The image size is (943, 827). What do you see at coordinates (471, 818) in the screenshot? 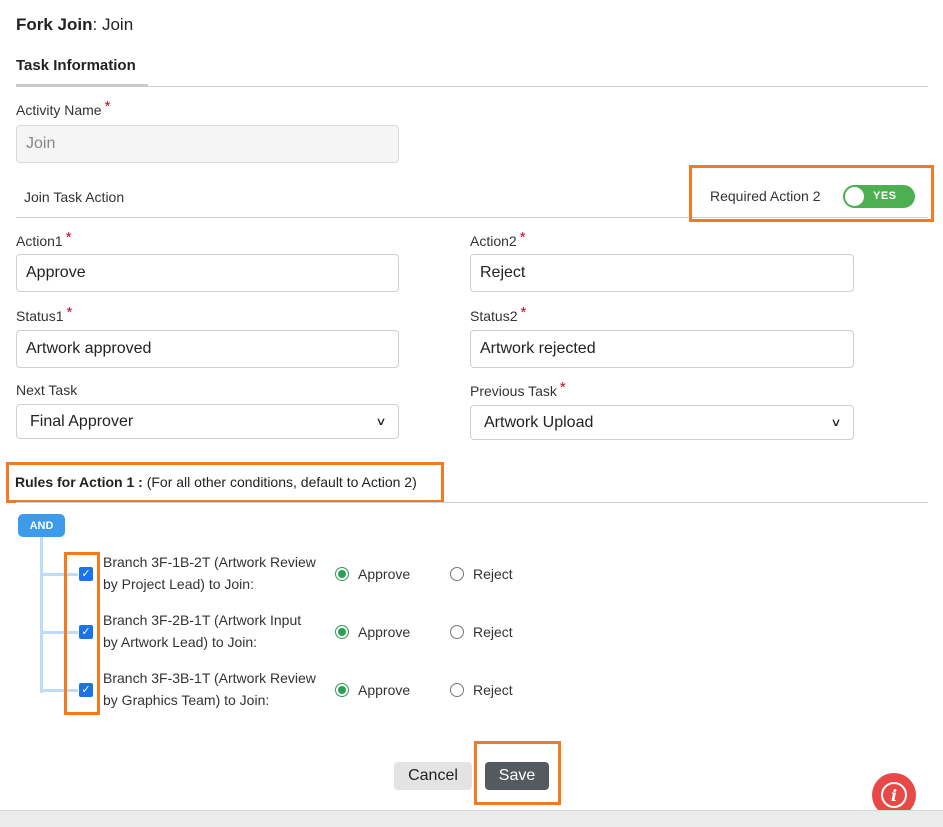
I see `bottom-bar` at bounding box center [471, 818].